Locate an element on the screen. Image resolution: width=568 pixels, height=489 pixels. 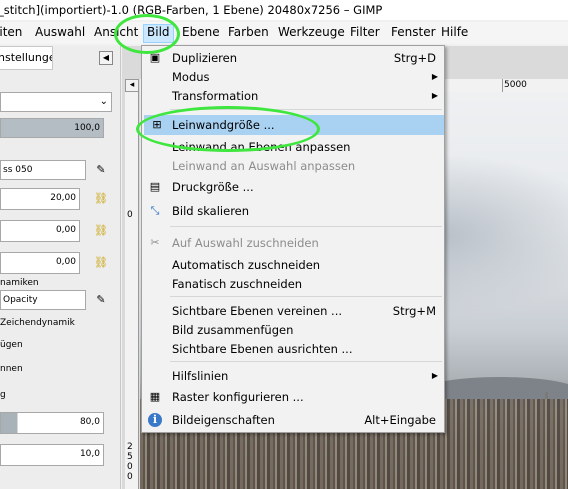
print-size-icon: ▤ is located at coordinates (155, 186).